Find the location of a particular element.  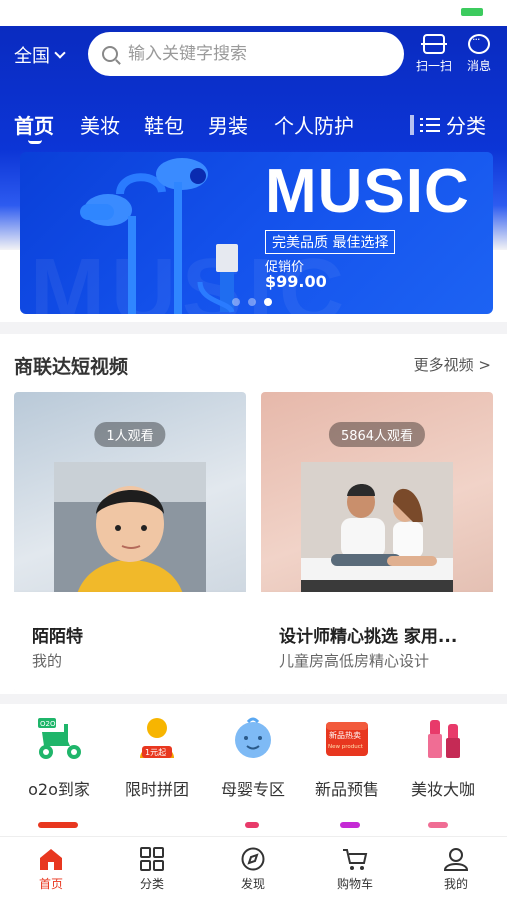

chevron-down-icon is located at coordinates (60, 53).